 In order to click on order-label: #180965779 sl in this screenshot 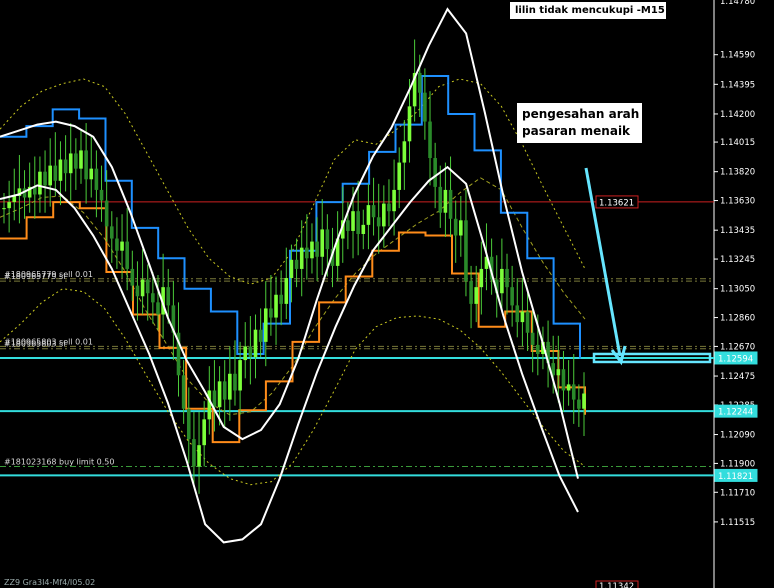, I will do `click(34, 276)`.